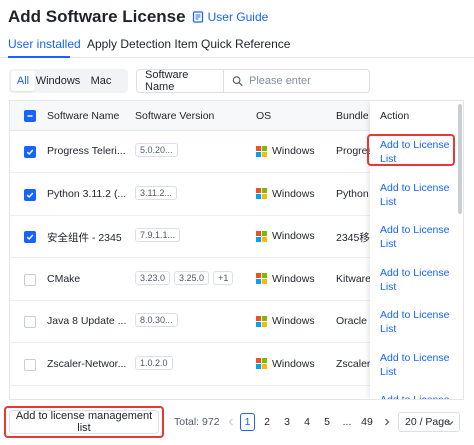  I want to click on bundle-id: Python S, so click(353, 193).